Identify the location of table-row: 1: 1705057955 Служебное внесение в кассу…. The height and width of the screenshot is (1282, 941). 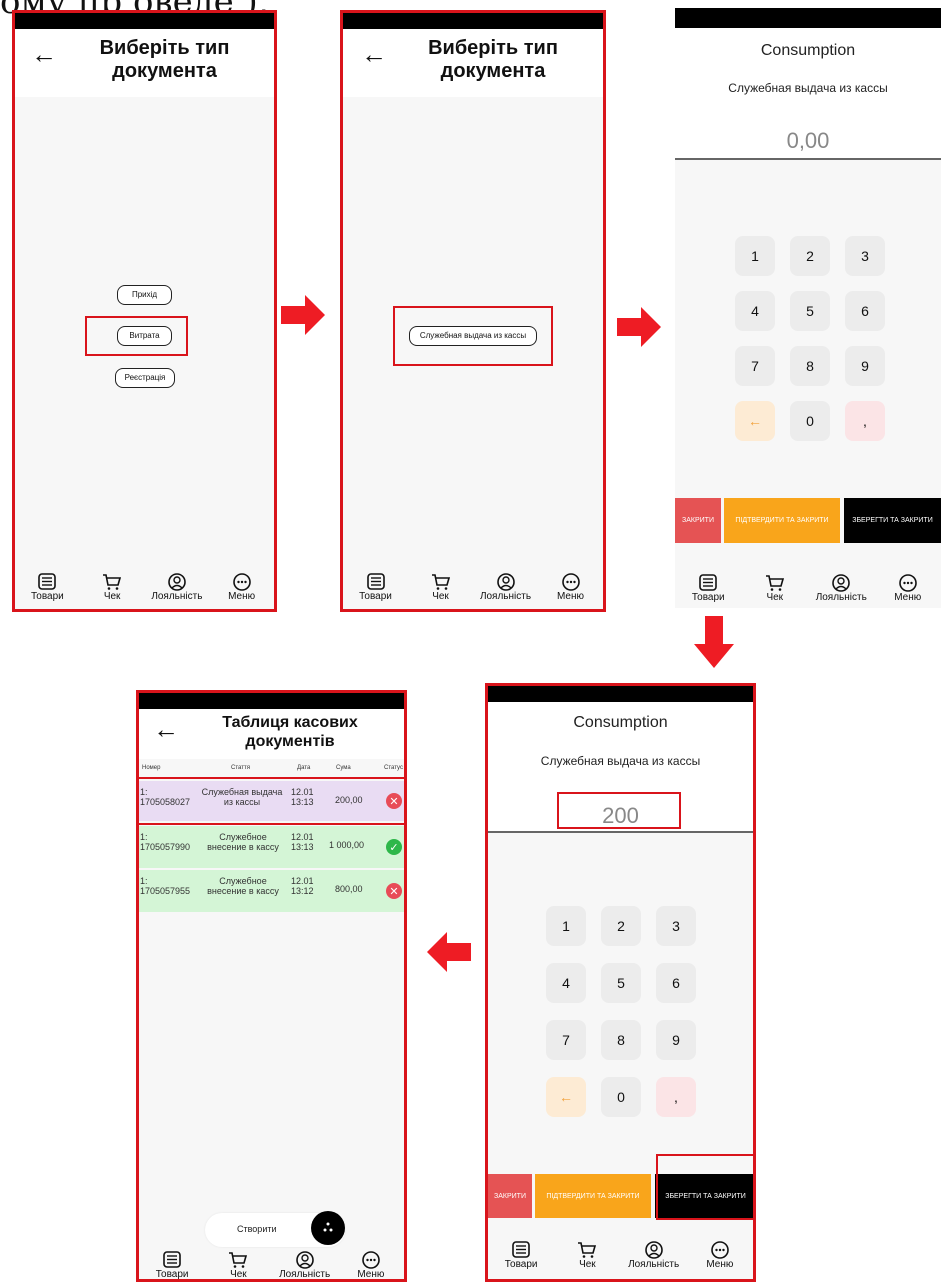
(271, 891).